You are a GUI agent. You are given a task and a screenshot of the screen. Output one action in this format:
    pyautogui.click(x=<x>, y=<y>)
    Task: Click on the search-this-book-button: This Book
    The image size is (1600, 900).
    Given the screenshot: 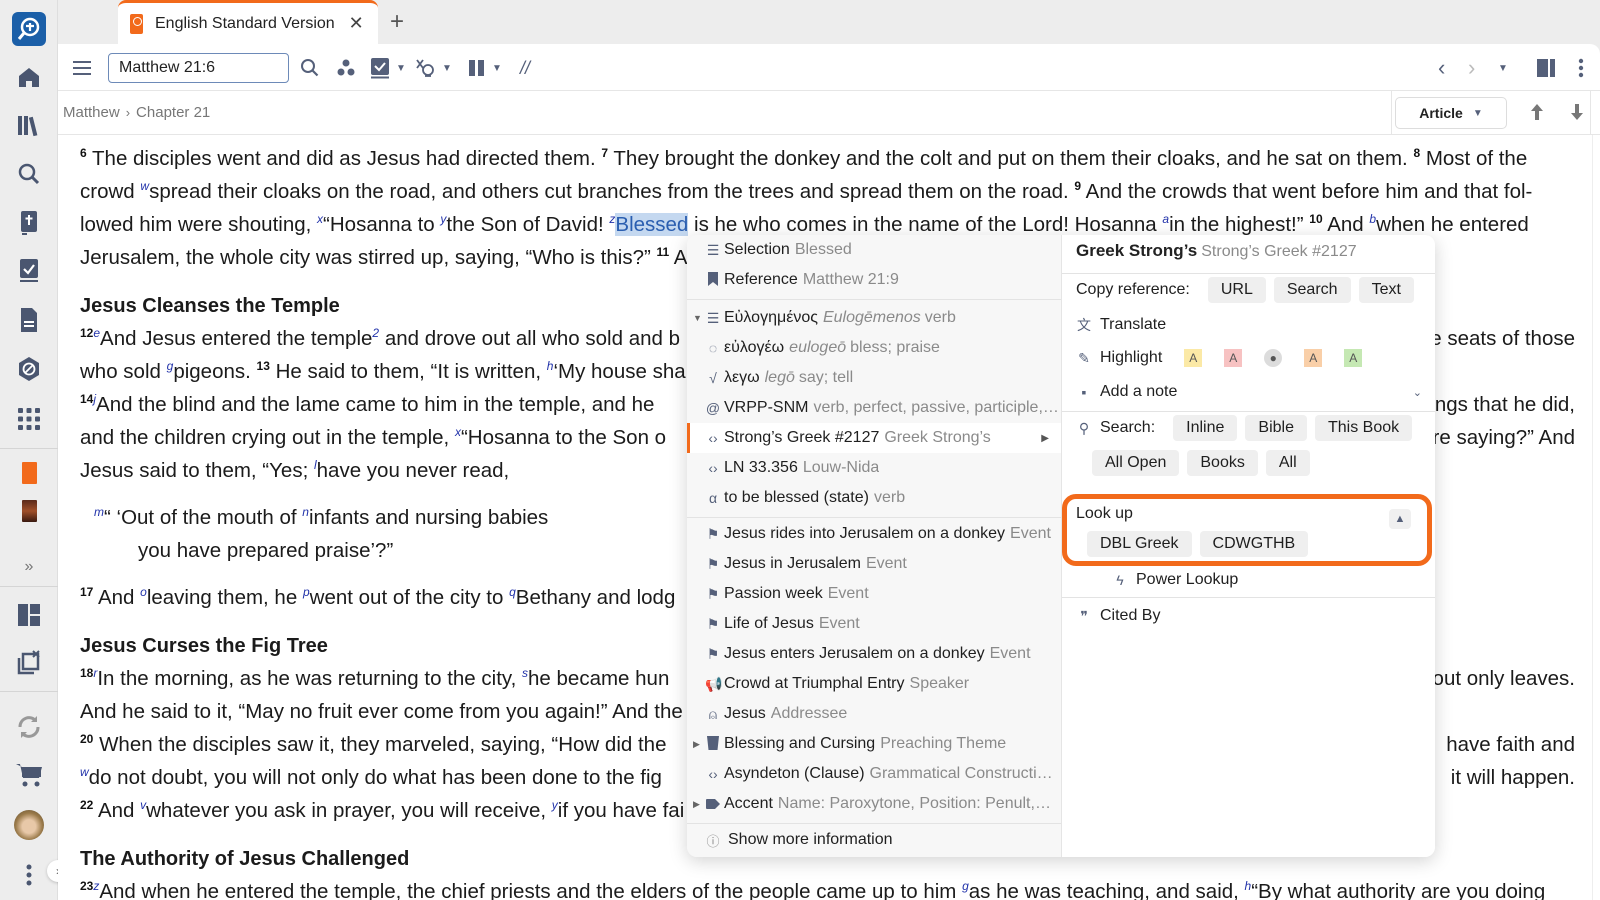 What is the action you would take?
    pyautogui.click(x=1363, y=428)
    